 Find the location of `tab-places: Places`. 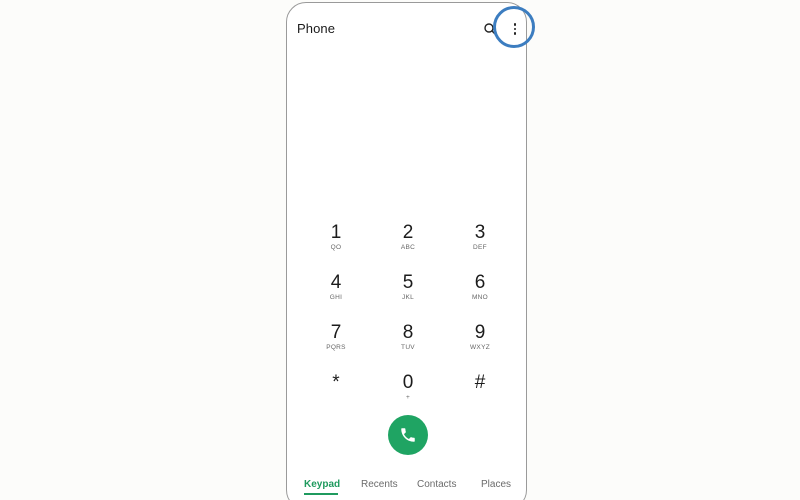

tab-places: Places is located at coordinates (496, 484).